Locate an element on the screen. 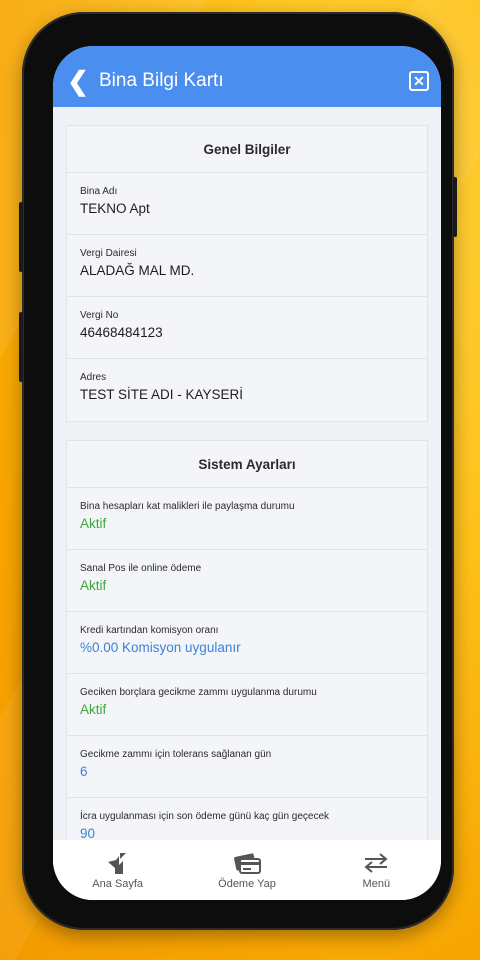  row-label: Sanal Pos ile online ödeme is located at coordinates (141, 568).